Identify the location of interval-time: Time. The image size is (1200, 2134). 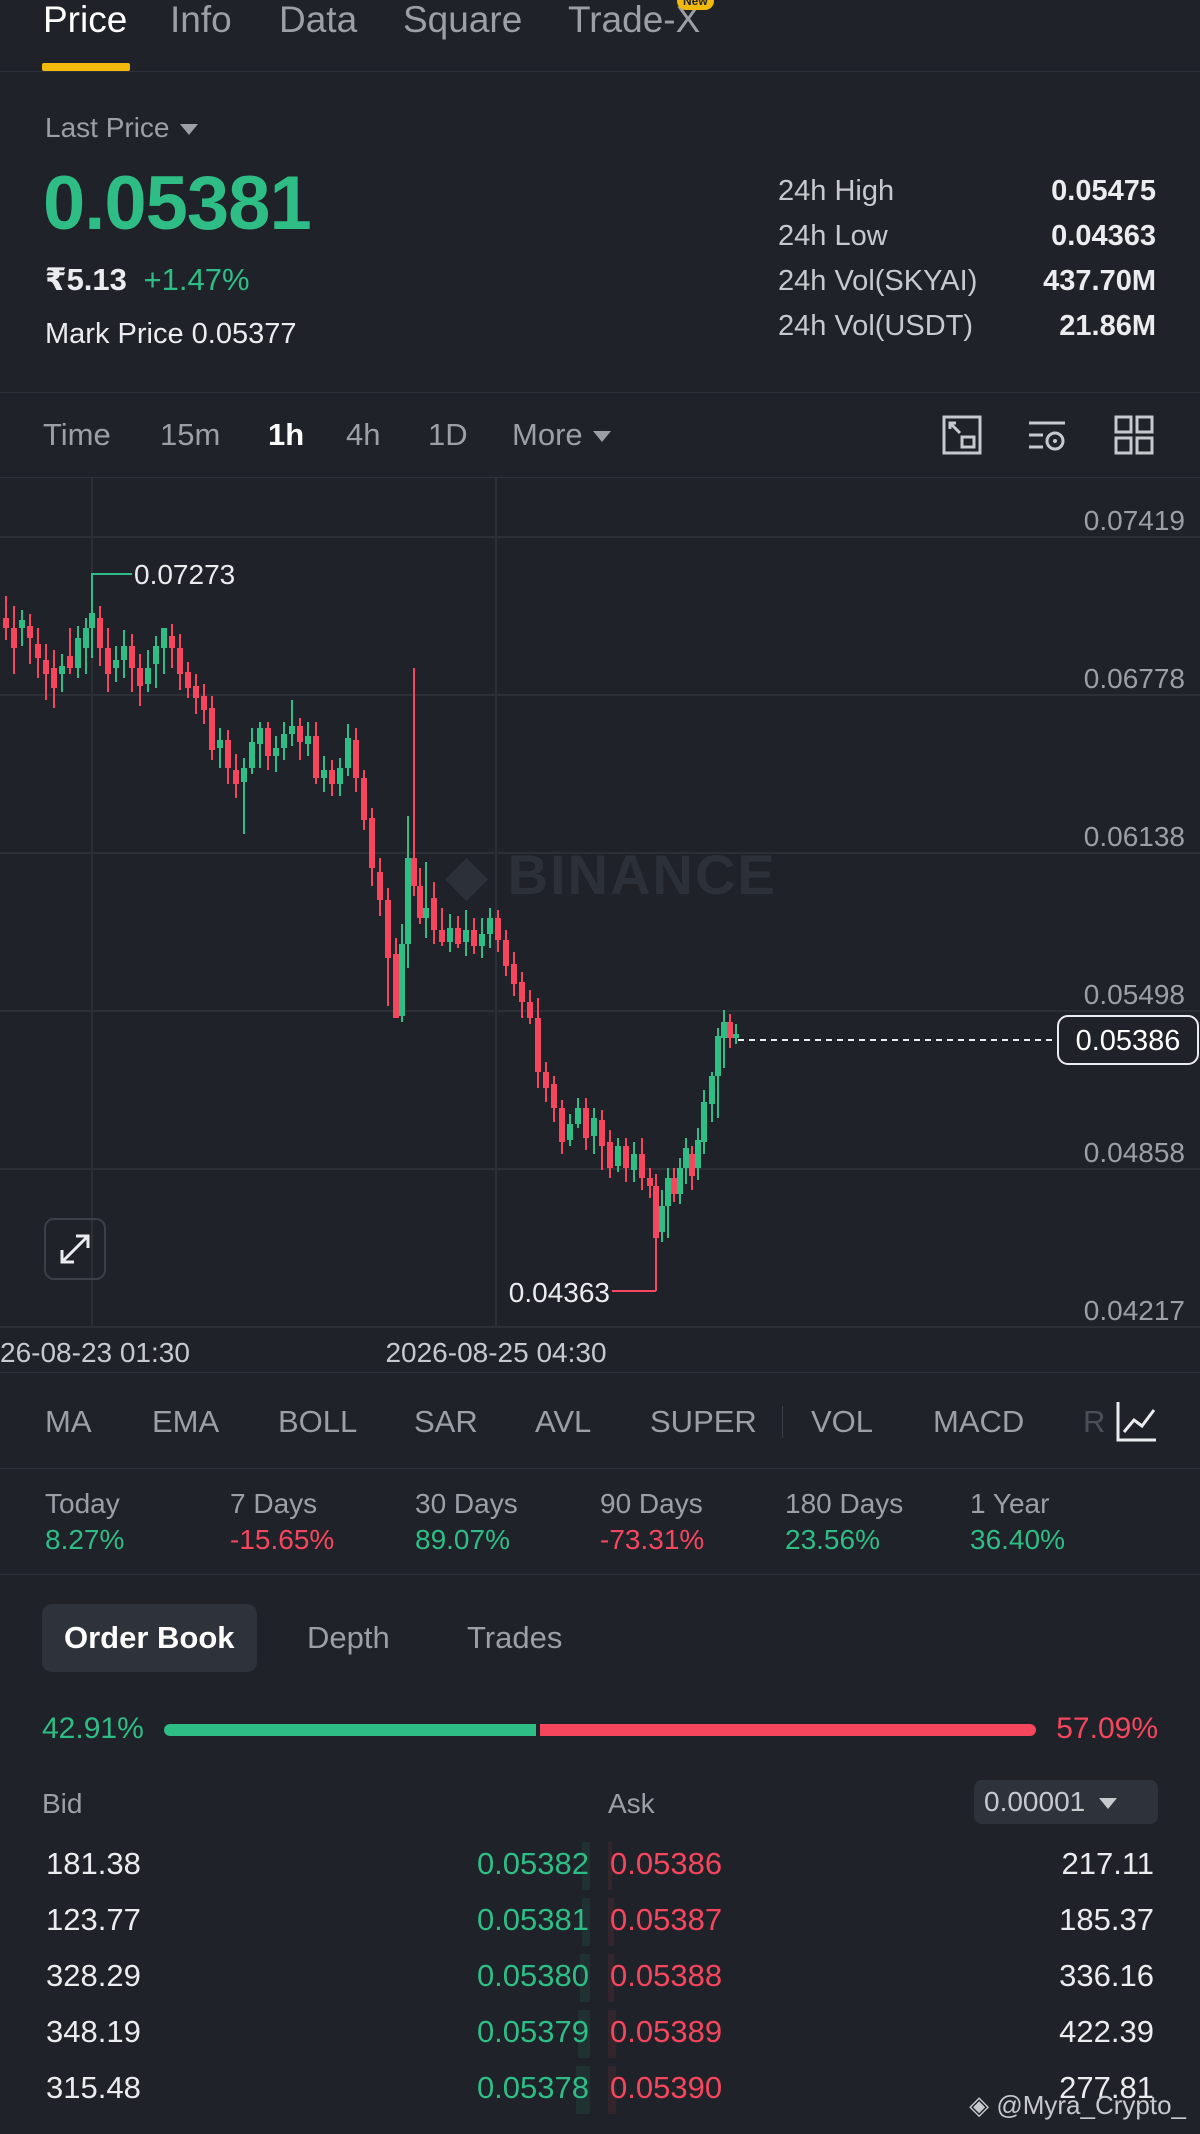
(77, 435).